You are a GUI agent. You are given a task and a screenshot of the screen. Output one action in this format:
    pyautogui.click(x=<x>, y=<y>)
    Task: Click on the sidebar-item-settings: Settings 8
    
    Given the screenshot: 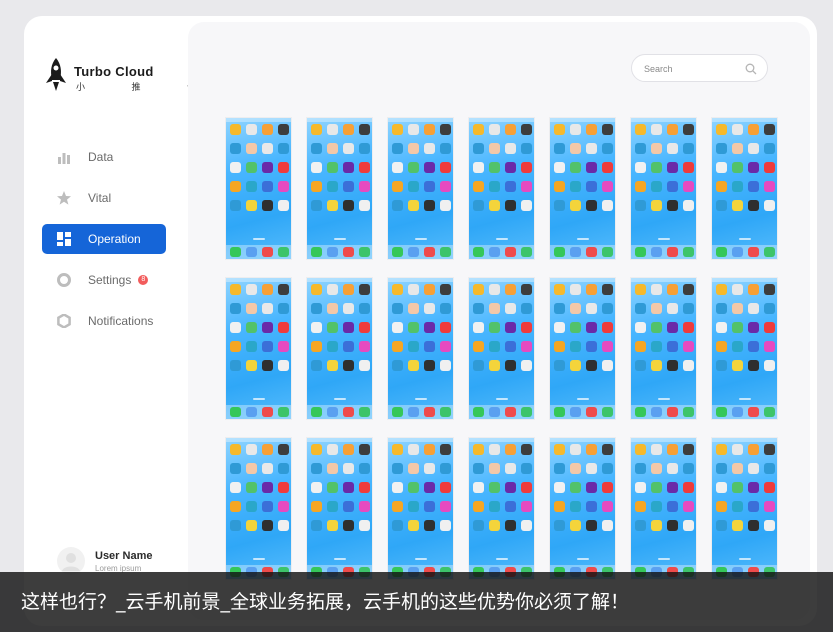 What is the action you would take?
    pyautogui.click(x=104, y=280)
    